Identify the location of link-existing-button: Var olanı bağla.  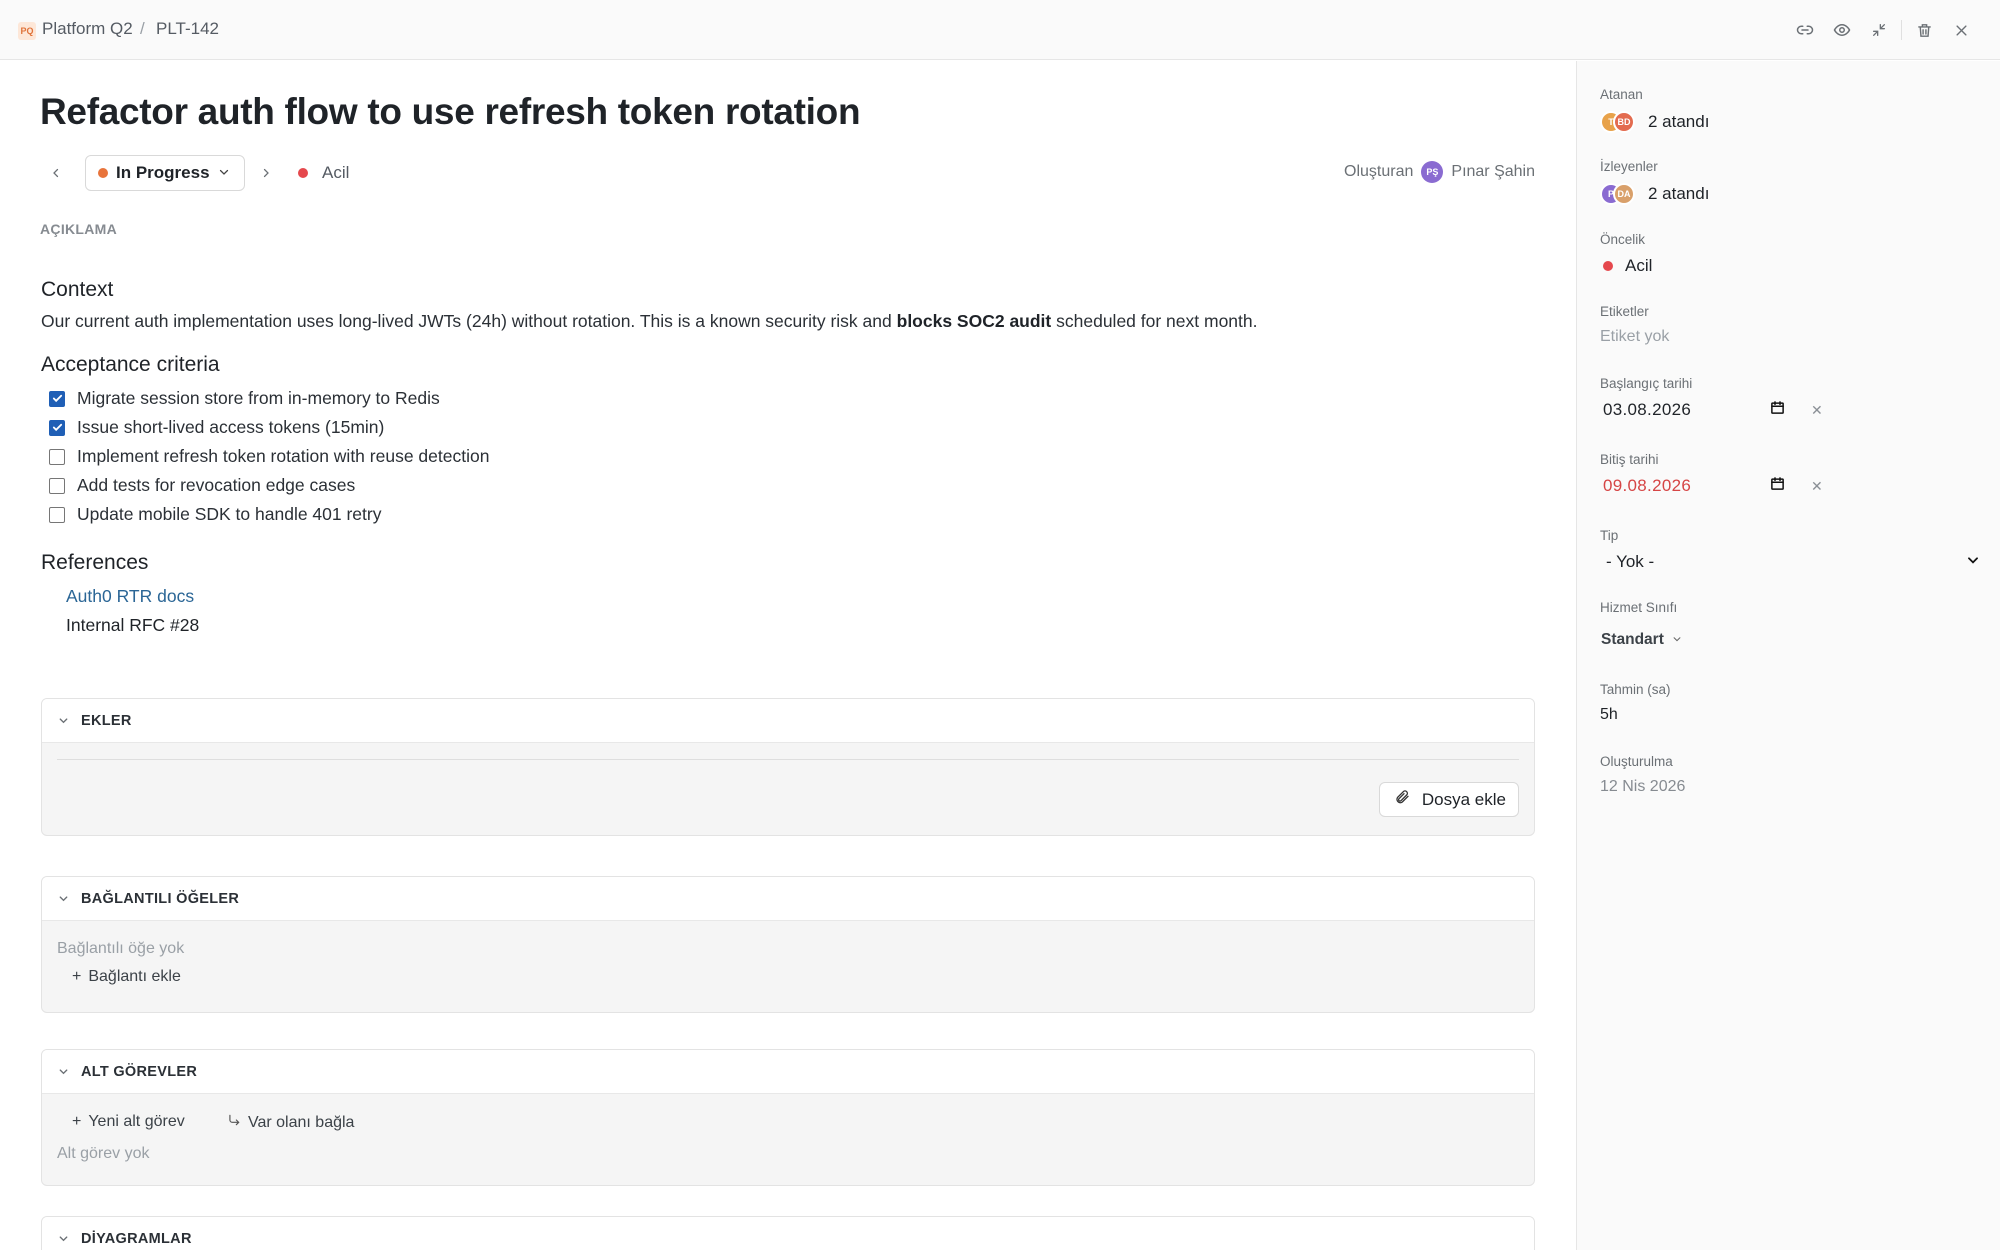
(290, 1122).